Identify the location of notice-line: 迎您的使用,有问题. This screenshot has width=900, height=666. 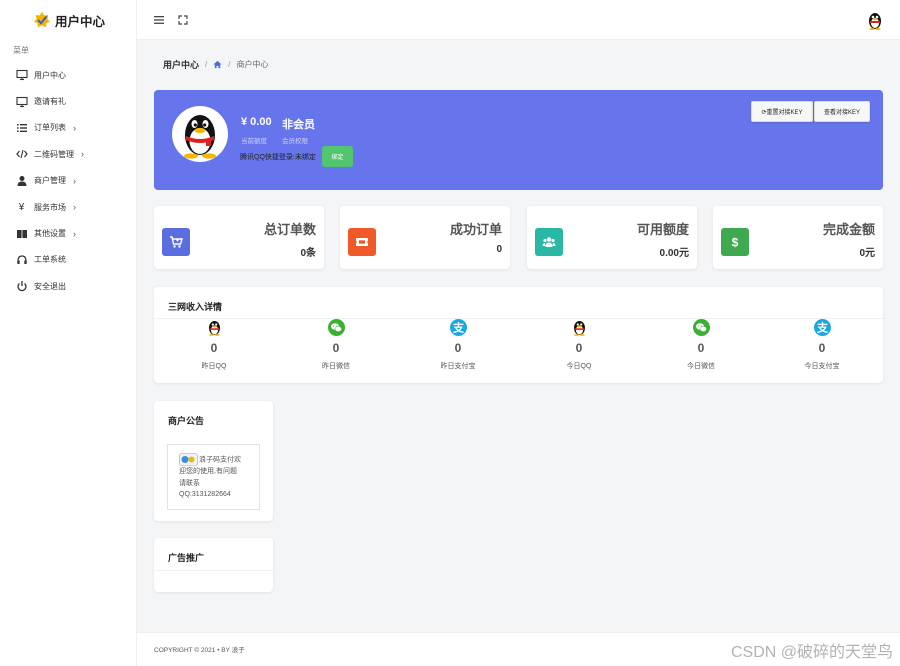
(208, 471).